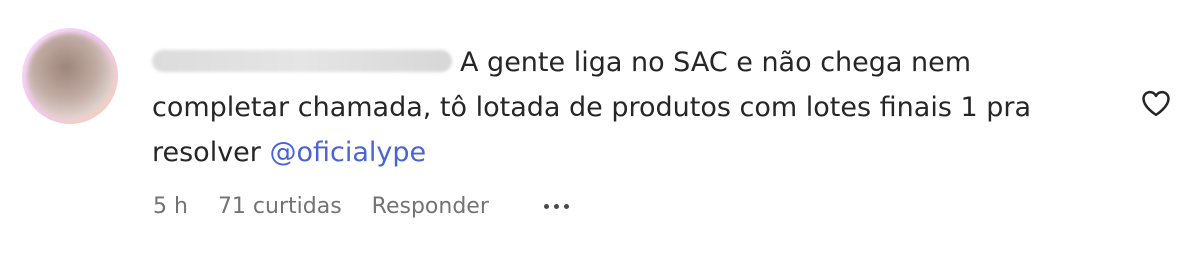  I want to click on comment-time: 5 h, so click(170, 206).